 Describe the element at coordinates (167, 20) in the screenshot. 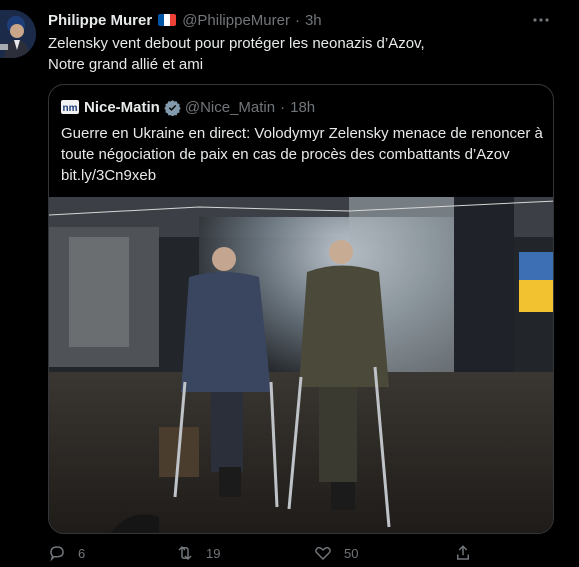

I see `france-flag-icon` at that location.